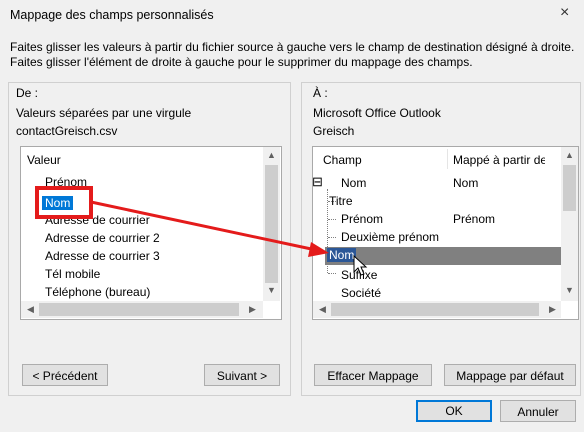 The image size is (584, 432). What do you see at coordinates (538, 411) in the screenshot?
I see `cancel-button: Annuler` at bounding box center [538, 411].